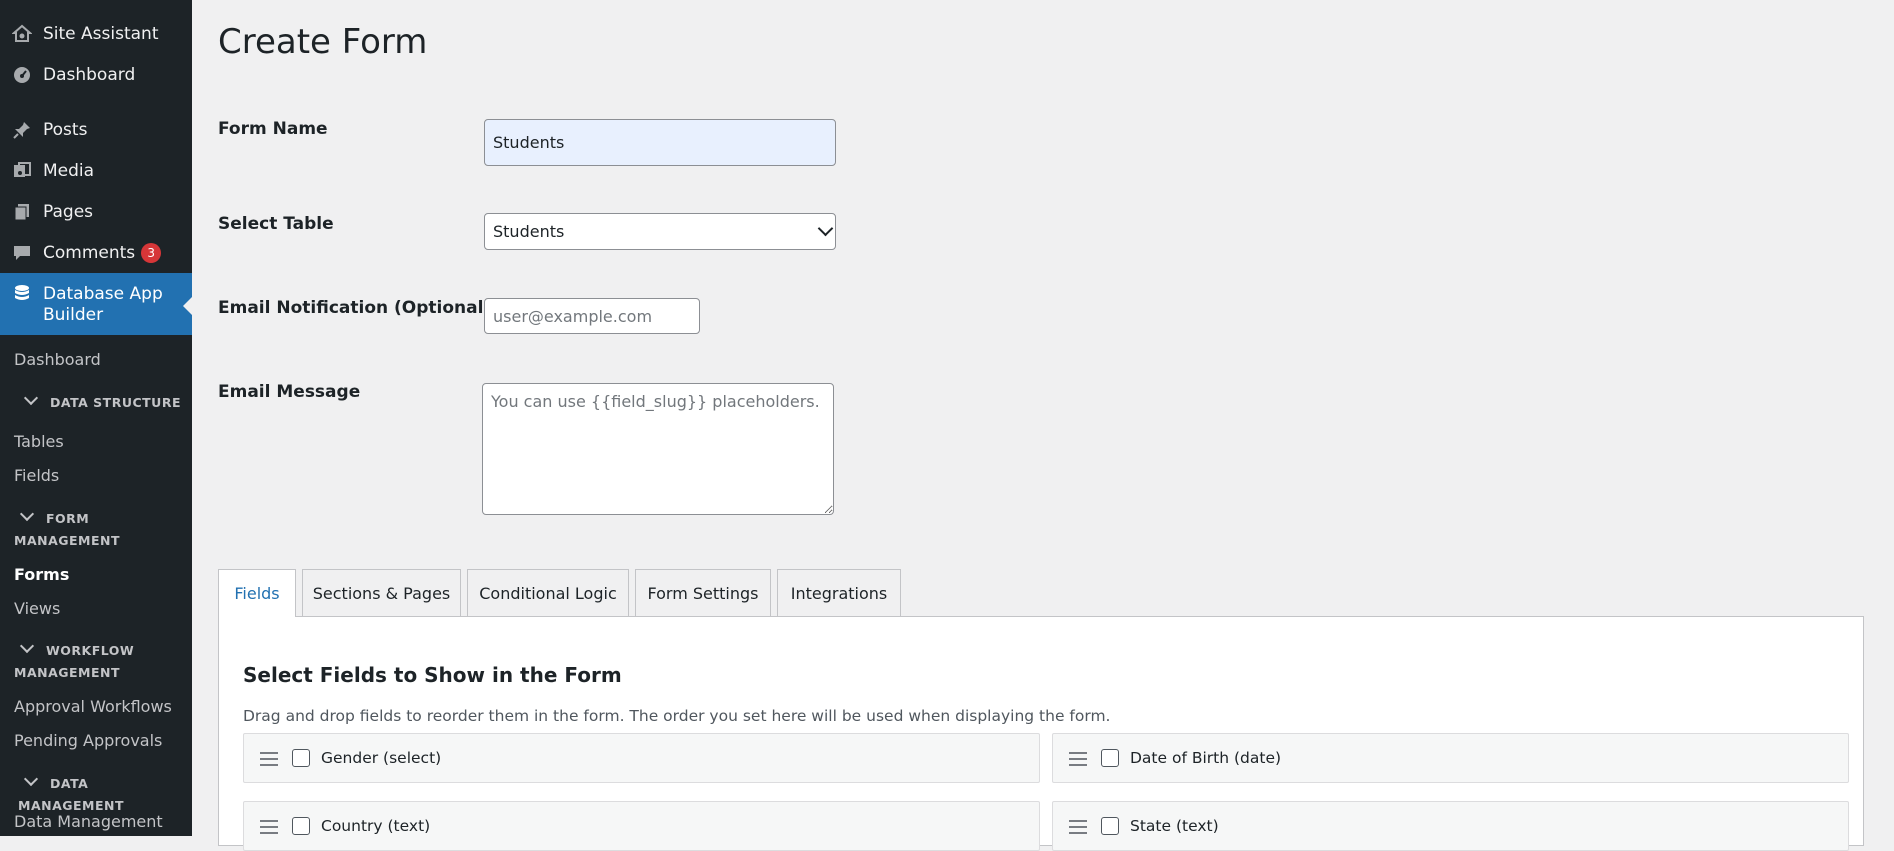  Describe the element at coordinates (276, 224) in the screenshot. I see `select-table-label: Select Table` at that location.